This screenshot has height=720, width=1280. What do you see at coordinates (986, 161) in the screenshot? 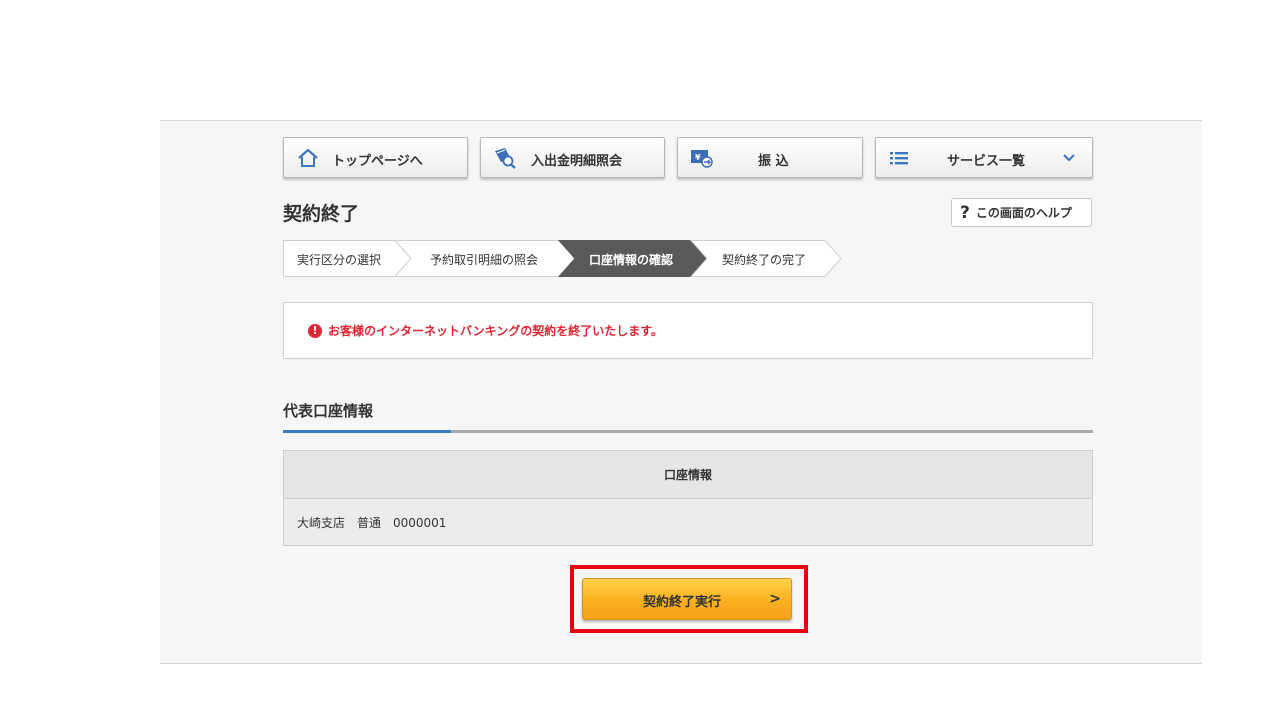
I see `service-list-label: サービス一覧` at bounding box center [986, 161].